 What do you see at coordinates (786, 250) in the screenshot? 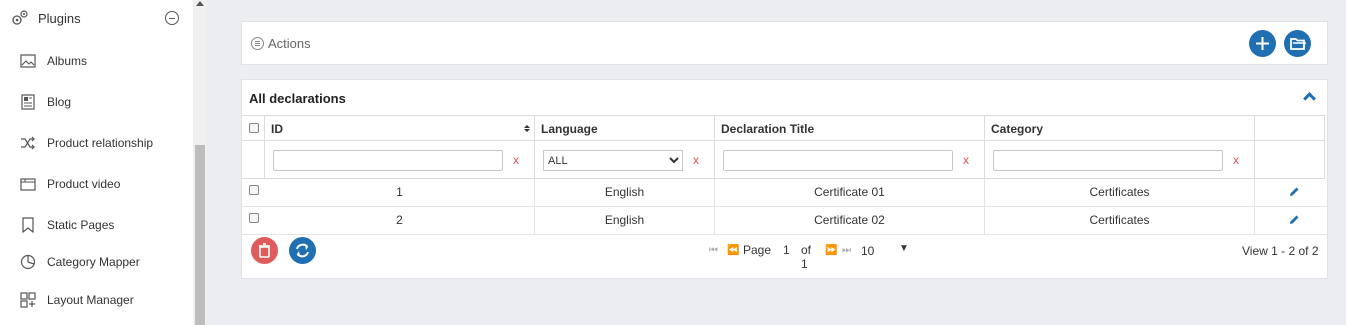
I see `page-number-input: 1` at bounding box center [786, 250].